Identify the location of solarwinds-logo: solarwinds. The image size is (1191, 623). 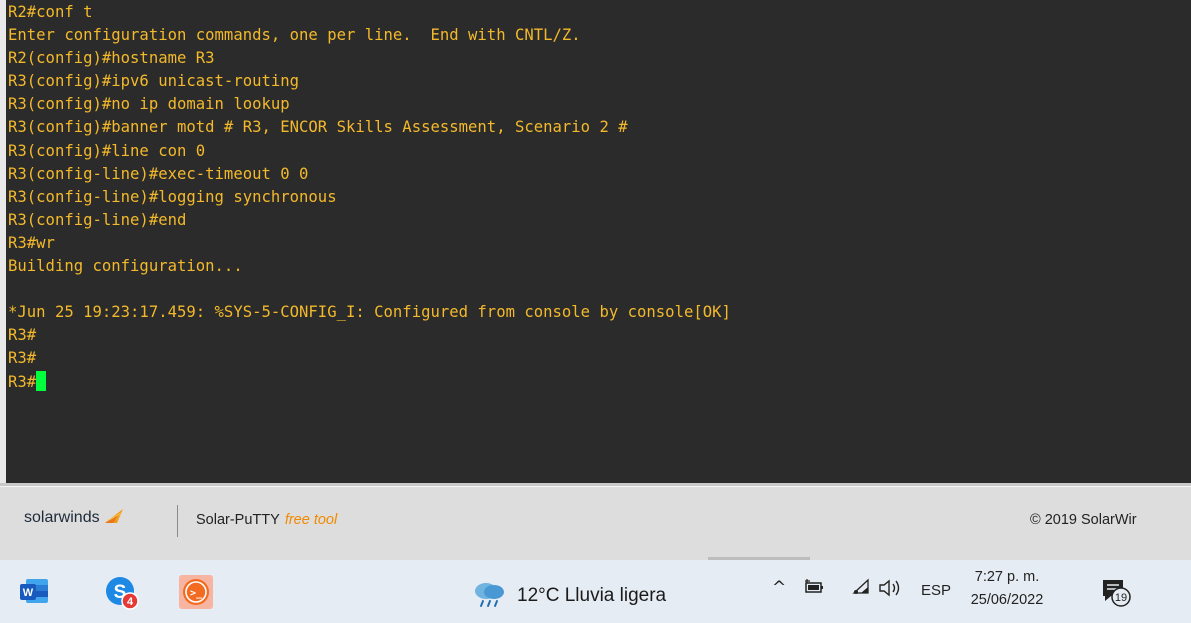
(74, 518).